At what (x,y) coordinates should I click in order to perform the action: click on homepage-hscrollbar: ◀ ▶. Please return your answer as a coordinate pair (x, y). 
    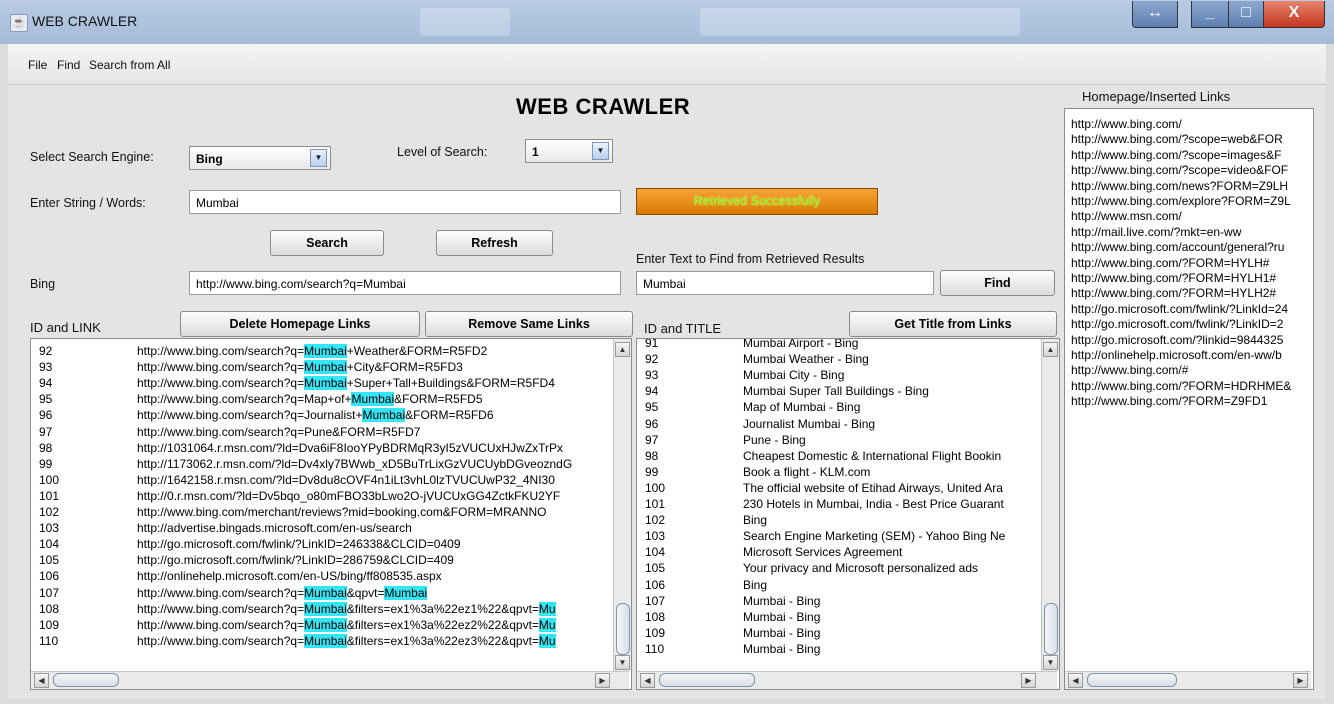
    Looking at the image, I should click on (1188, 680).